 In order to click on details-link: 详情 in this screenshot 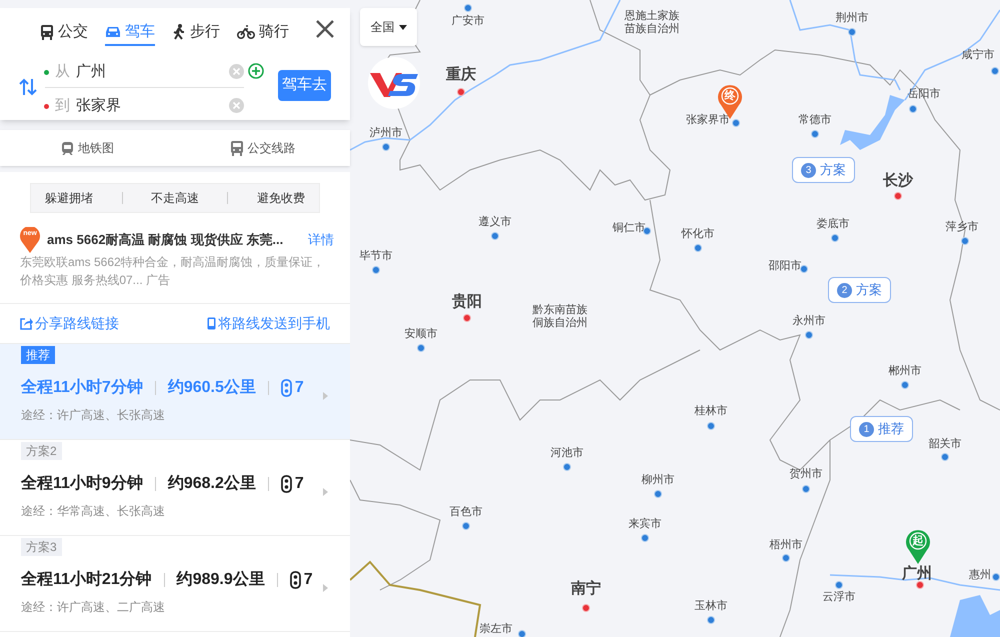, I will do `click(321, 240)`.